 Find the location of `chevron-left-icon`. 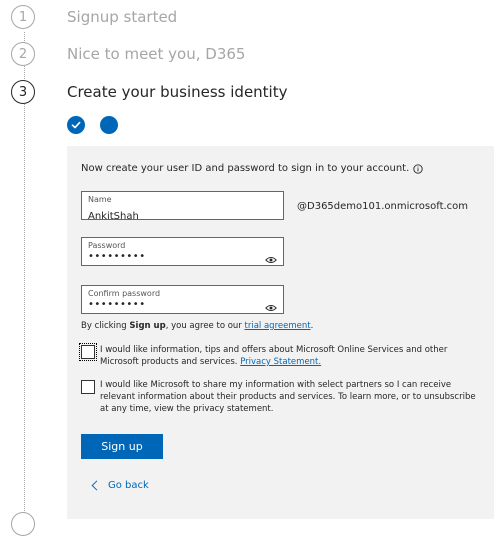

chevron-left-icon is located at coordinates (94, 485).